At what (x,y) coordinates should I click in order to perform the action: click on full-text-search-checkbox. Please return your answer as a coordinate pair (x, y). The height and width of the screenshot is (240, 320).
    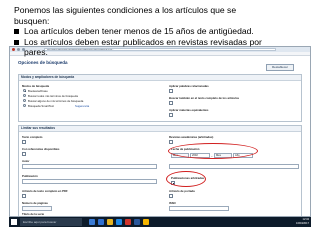
    Looking at the image, I should click on (171, 103).